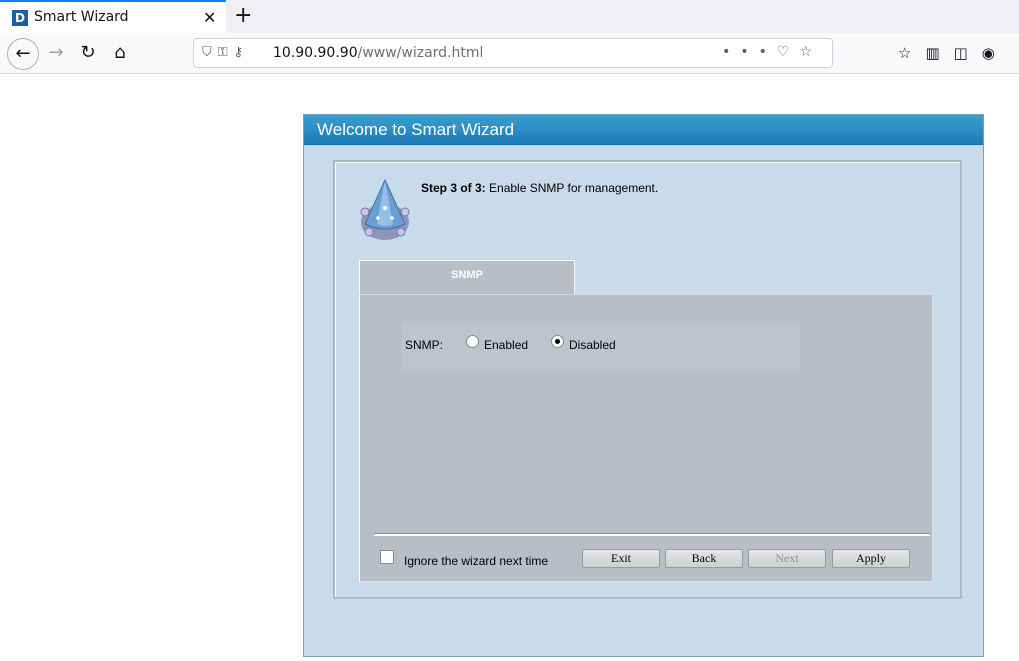  I want to click on new-tab-icon: +, so click(243, 15).